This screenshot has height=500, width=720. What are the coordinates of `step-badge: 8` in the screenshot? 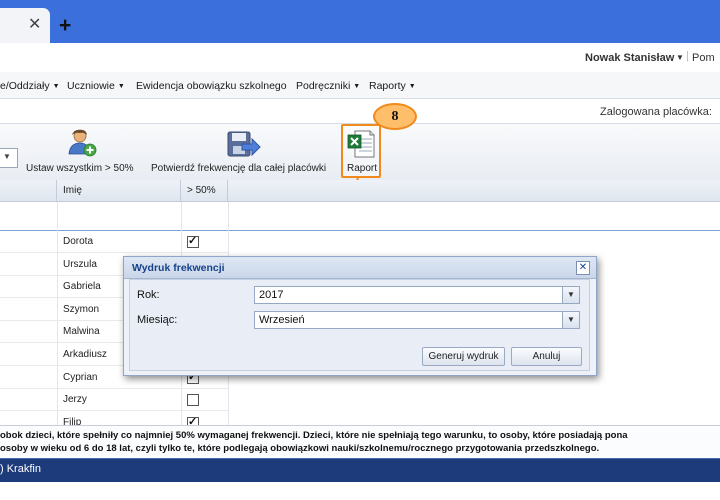 It's located at (395, 116).